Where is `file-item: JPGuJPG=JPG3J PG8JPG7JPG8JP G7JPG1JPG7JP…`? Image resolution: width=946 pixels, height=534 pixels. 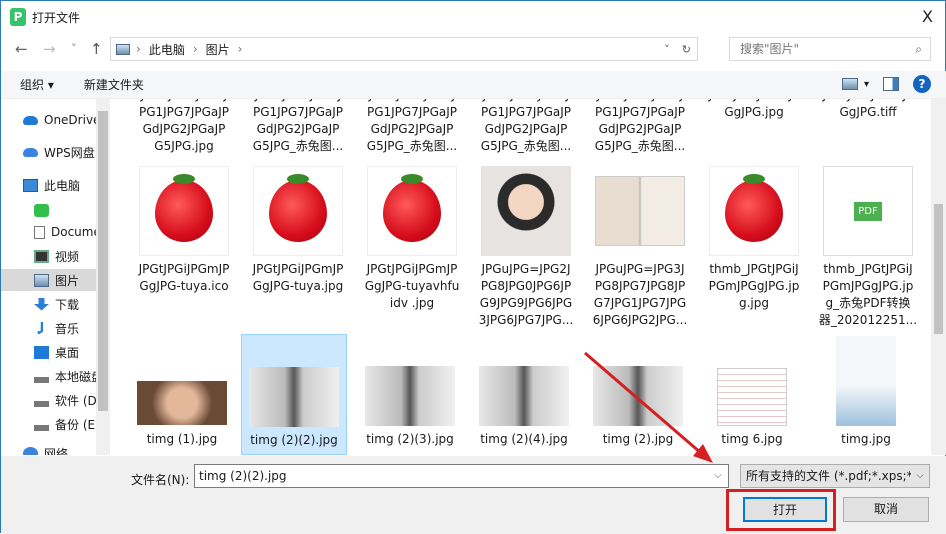
file-item: JPGuJPG=JPG3J PG8JPG7JPG8JP G7JPG1JPG7JP… is located at coordinates (640, 249).